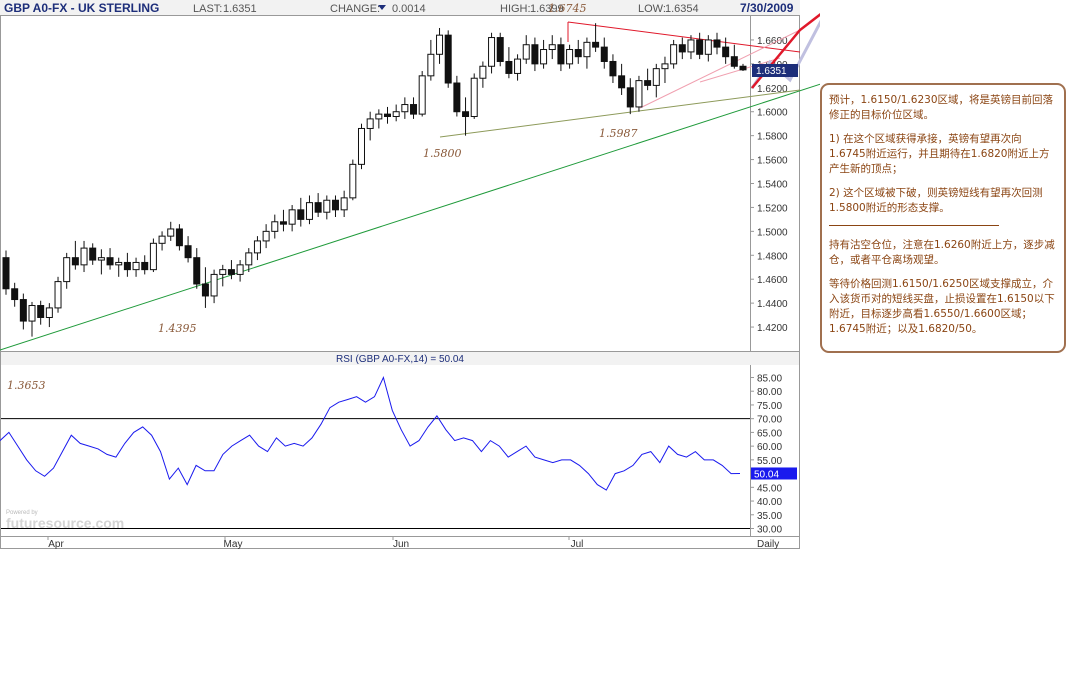 Image resolution: width=1080 pixels, height=689 pixels. I want to click on price-tick-label: 1.5800, so click(772, 137).